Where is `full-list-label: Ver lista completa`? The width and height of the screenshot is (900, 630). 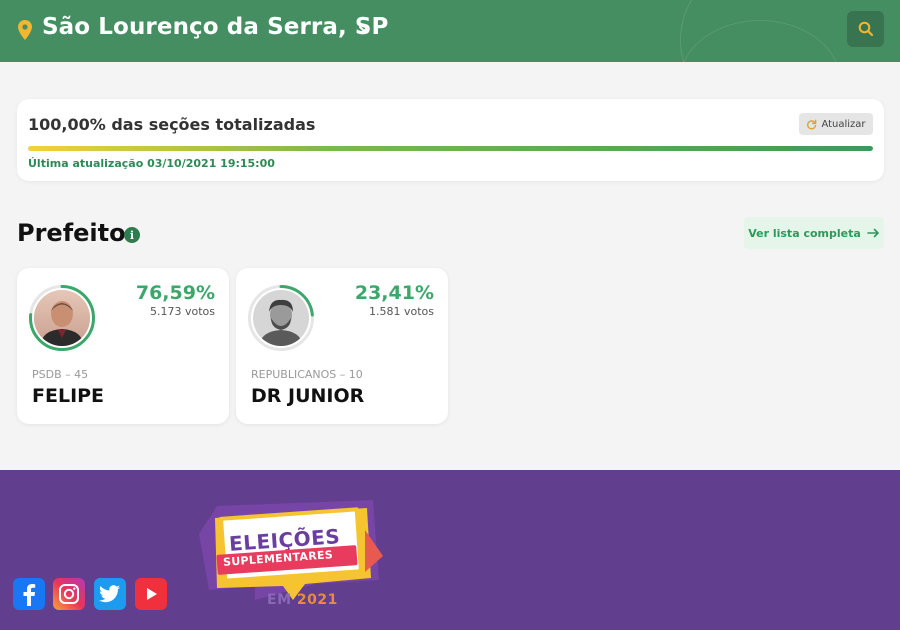
full-list-label: Ver lista completa is located at coordinates (804, 233).